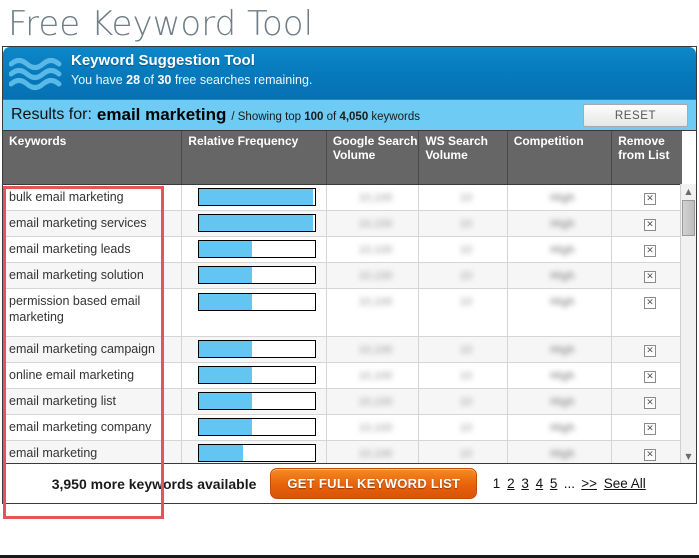 This screenshot has width=699, height=558. I want to click on next-page-link: >>, so click(589, 483).